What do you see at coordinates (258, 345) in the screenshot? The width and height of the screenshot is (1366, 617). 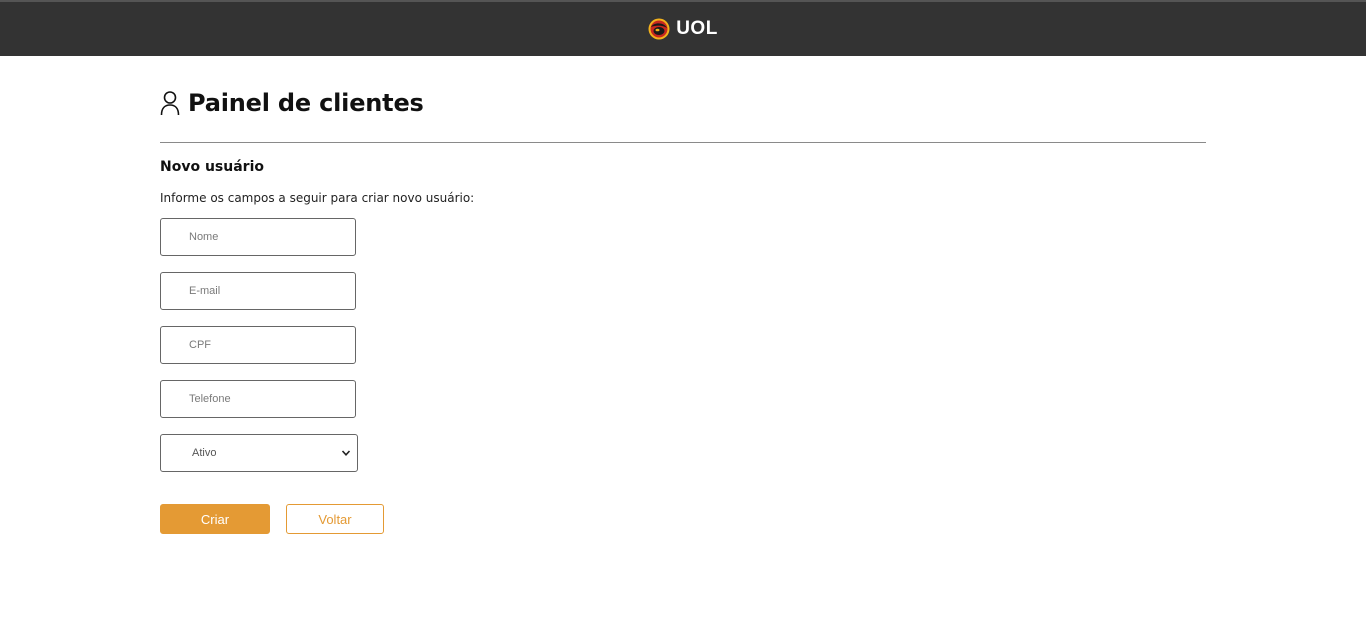 I see `cpf-field` at bounding box center [258, 345].